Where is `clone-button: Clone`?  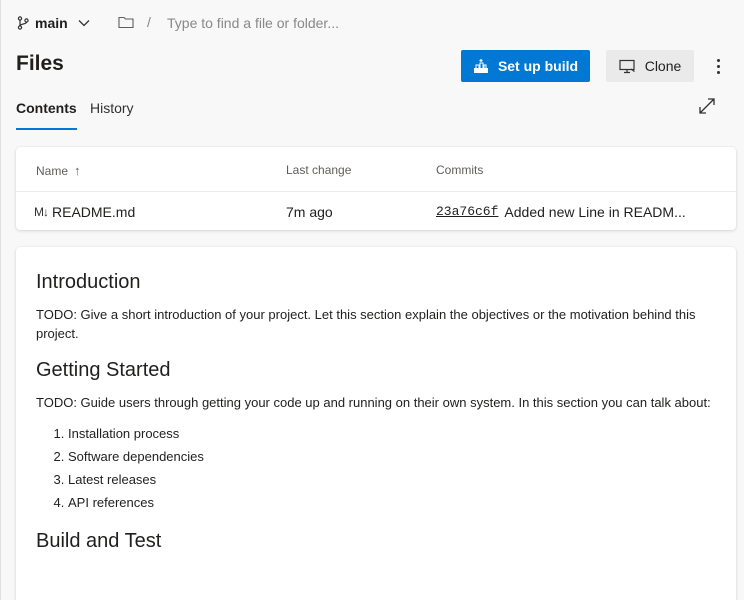
clone-button: Clone is located at coordinates (650, 66).